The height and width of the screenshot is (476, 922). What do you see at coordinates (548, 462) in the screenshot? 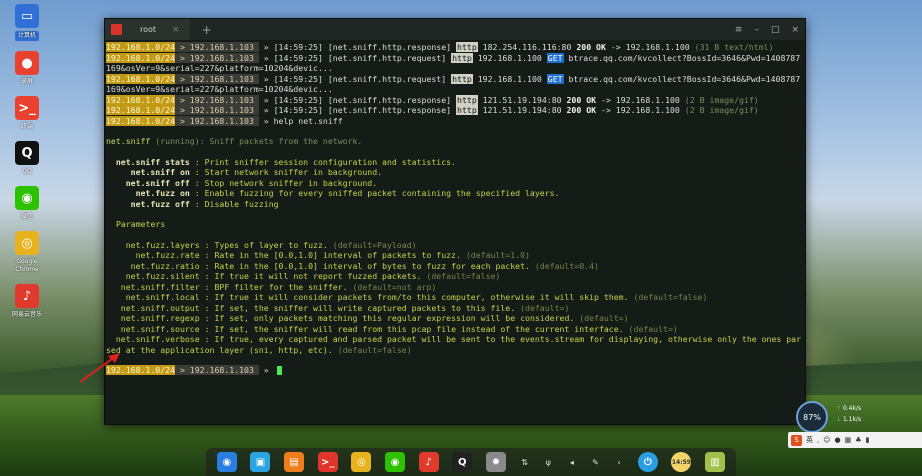
I see `usb-icon: ψ` at bounding box center [548, 462].